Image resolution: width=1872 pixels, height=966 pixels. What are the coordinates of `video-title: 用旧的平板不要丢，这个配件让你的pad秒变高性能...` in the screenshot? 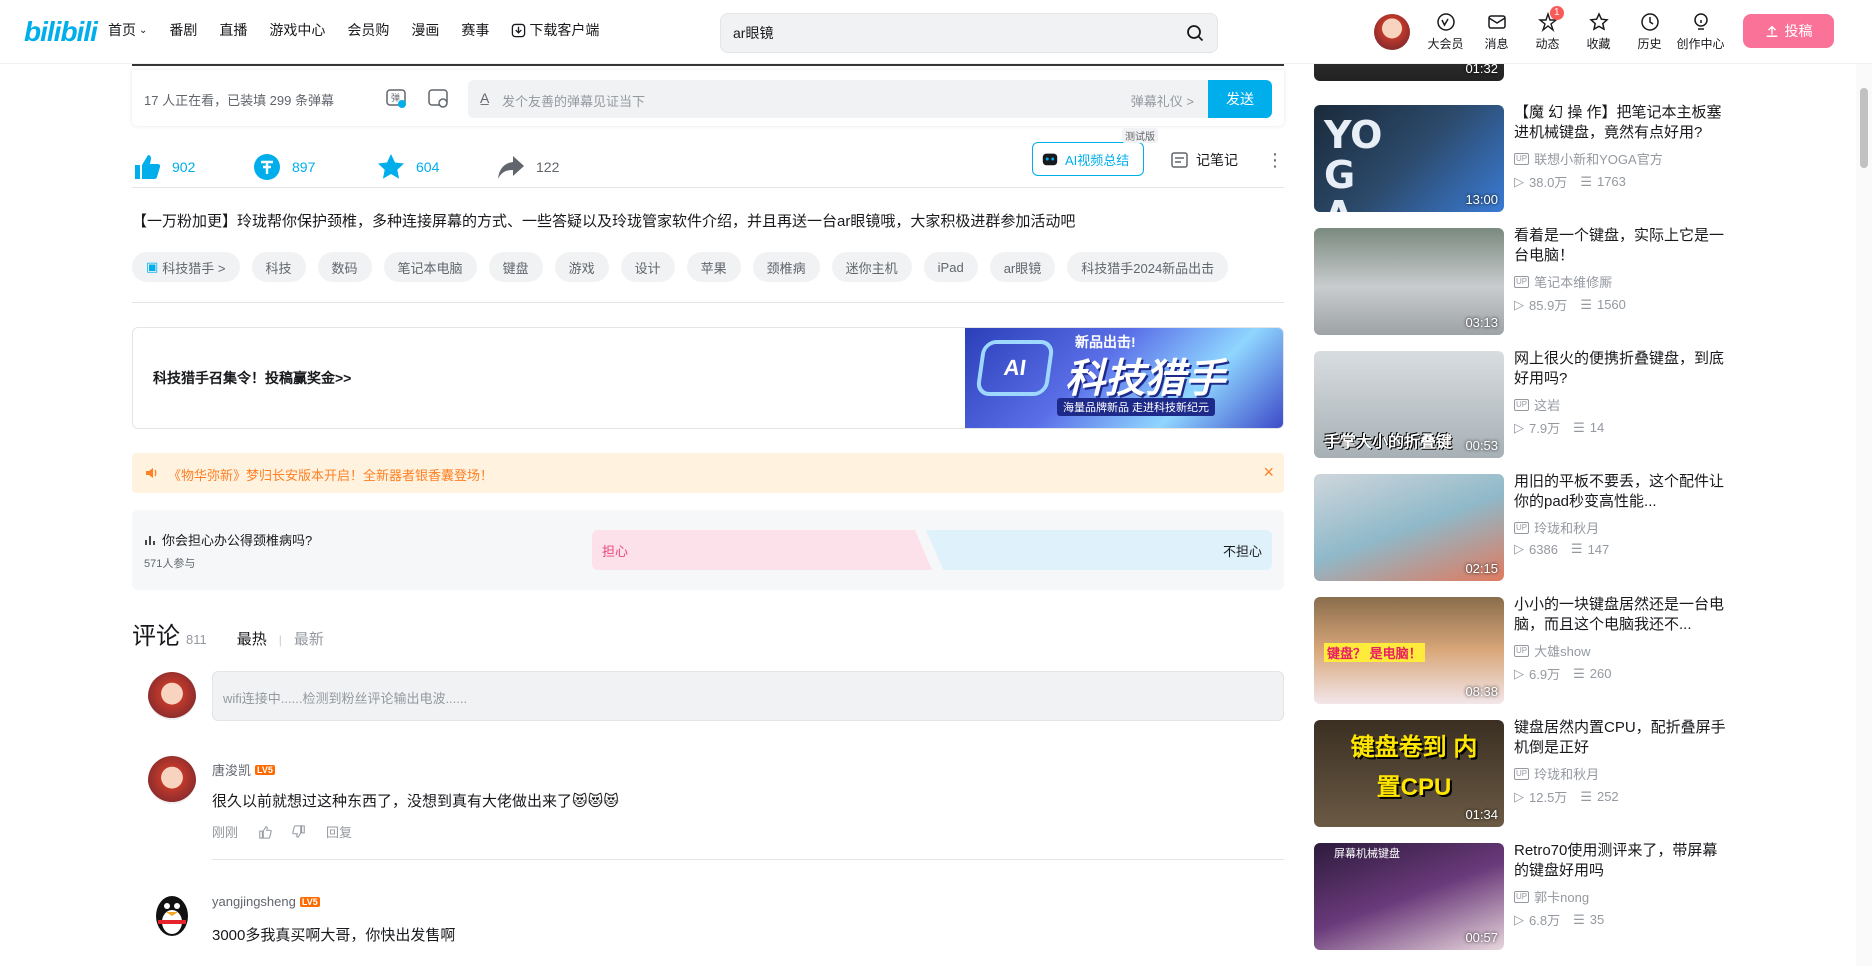 It's located at (1622, 492).